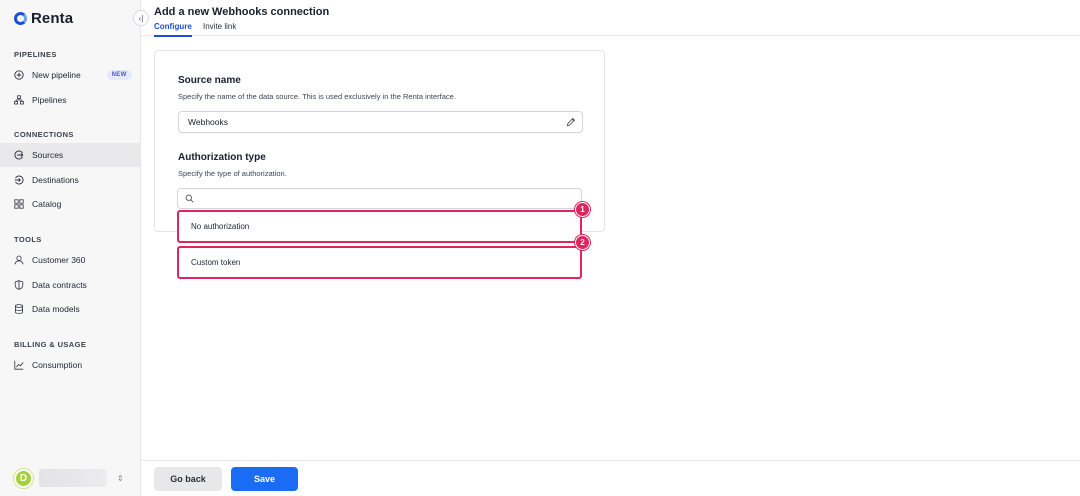 This screenshot has width=1080, height=496. I want to click on section-title-tools: TOOLS, so click(28, 239).